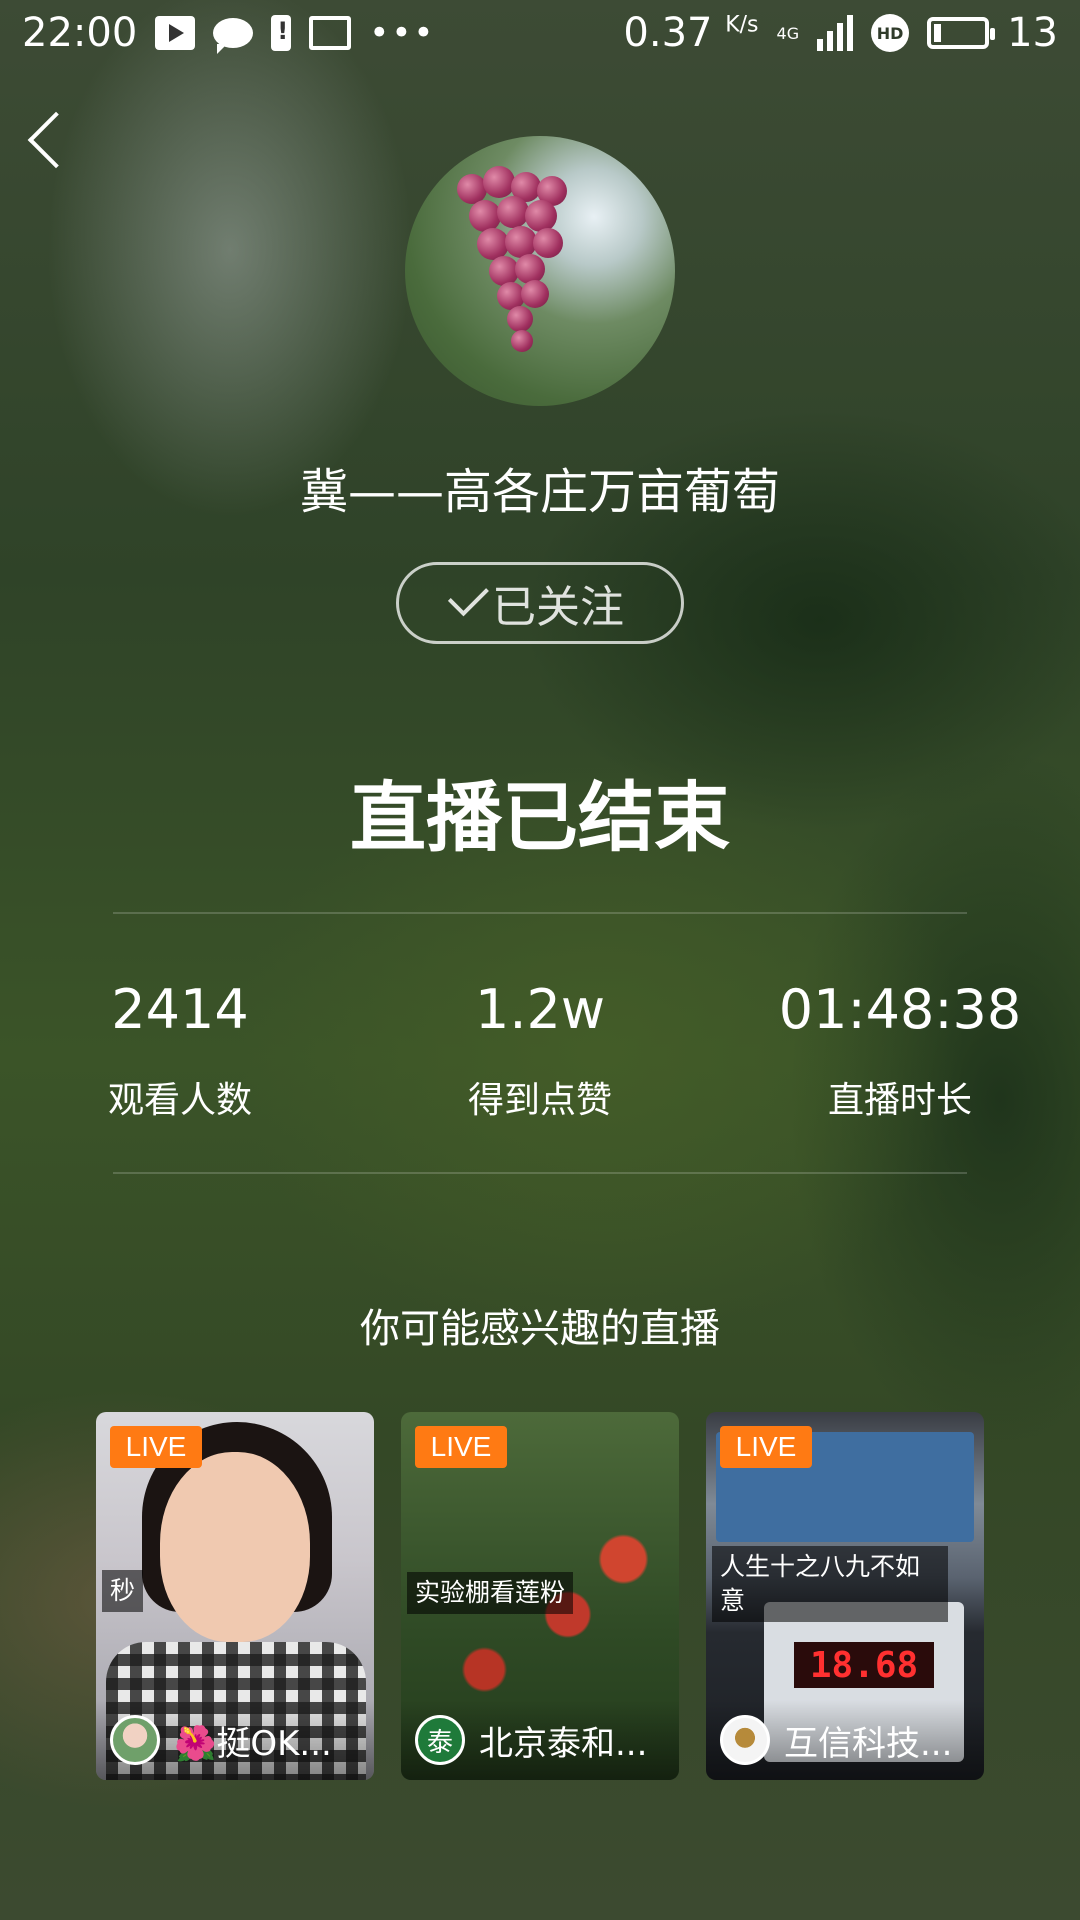 Image resolution: width=1080 pixels, height=1920 pixels. Describe the element at coordinates (900, 1009) in the screenshot. I see `stat-duration-value: 01:48:38` at that location.